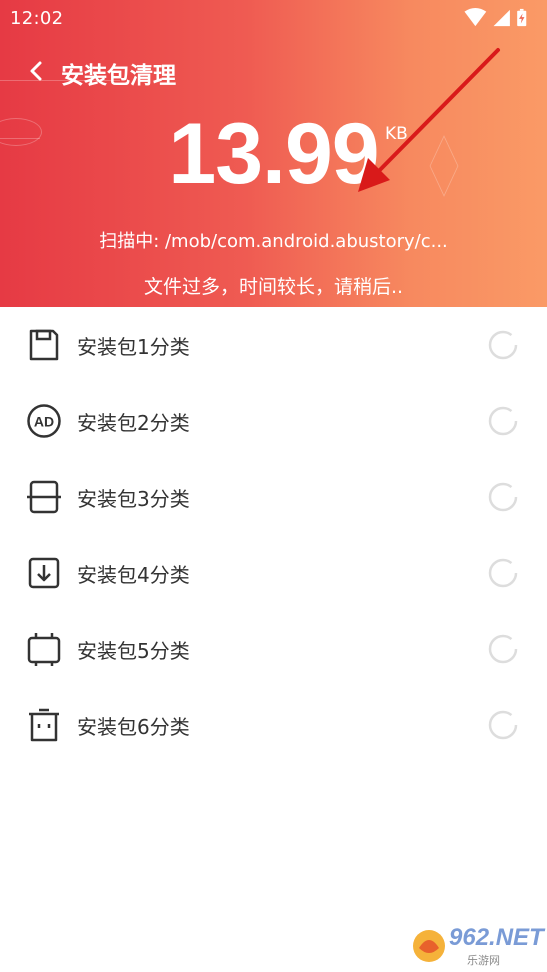 The width and height of the screenshot is (547, 972). What do you see at coordinates (501, 18) in the screenshot?
I see `signal-icon` at bounding box center [501, 18].